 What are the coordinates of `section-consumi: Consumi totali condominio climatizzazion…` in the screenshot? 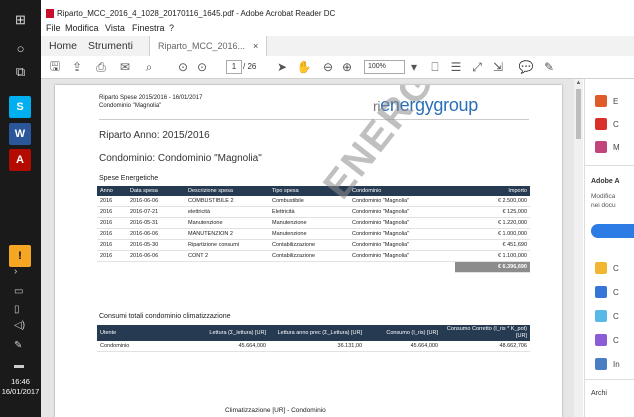 It's located at (165, 316).